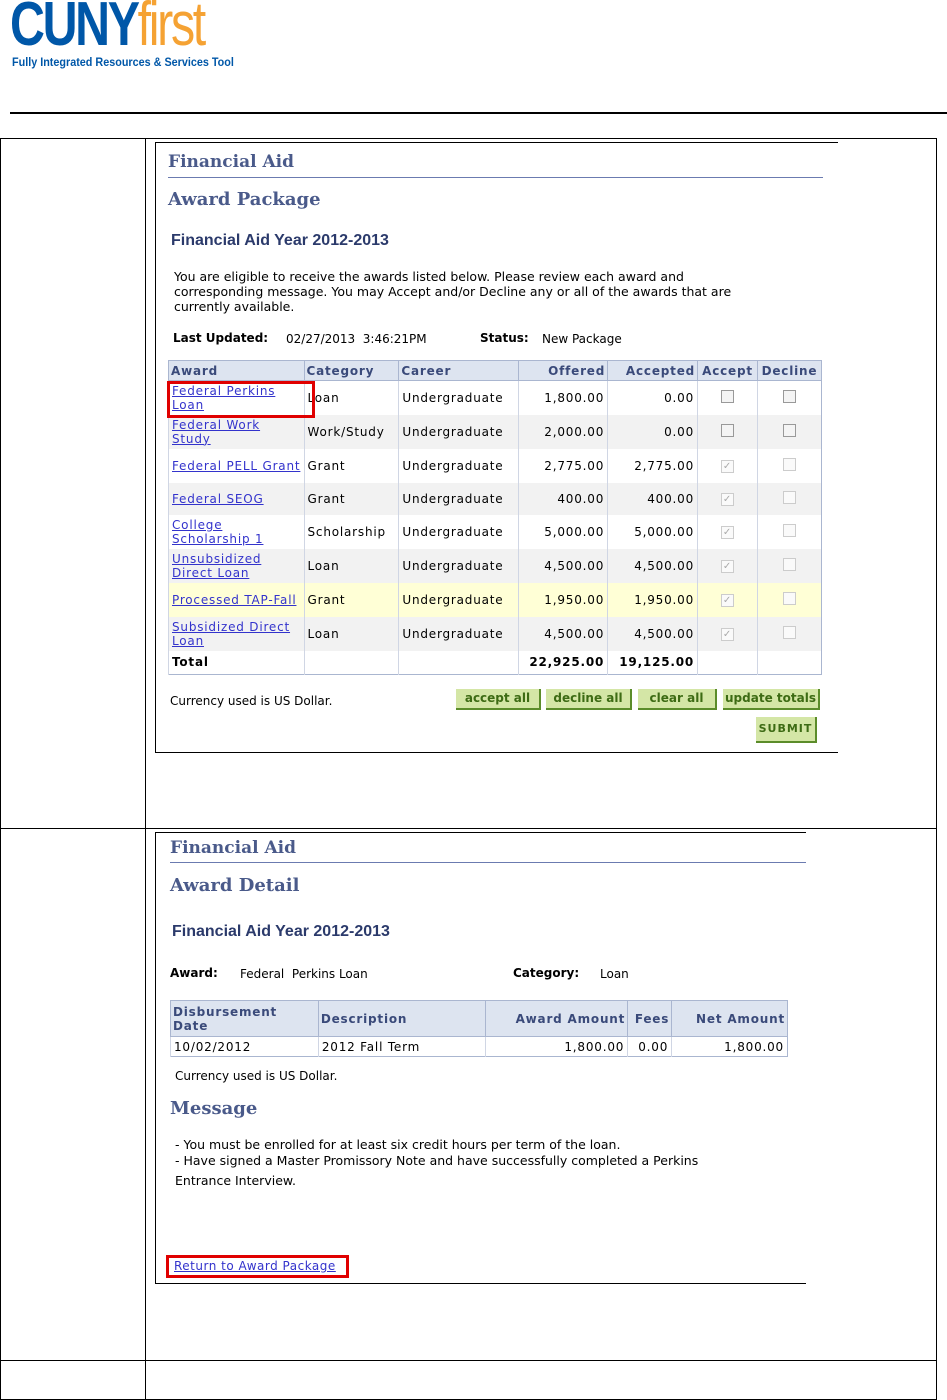  Describe the element at coordinates (280, 240) in the screenshot. I see `aid-year: Financial Aid Year 2012-2013` at that location.